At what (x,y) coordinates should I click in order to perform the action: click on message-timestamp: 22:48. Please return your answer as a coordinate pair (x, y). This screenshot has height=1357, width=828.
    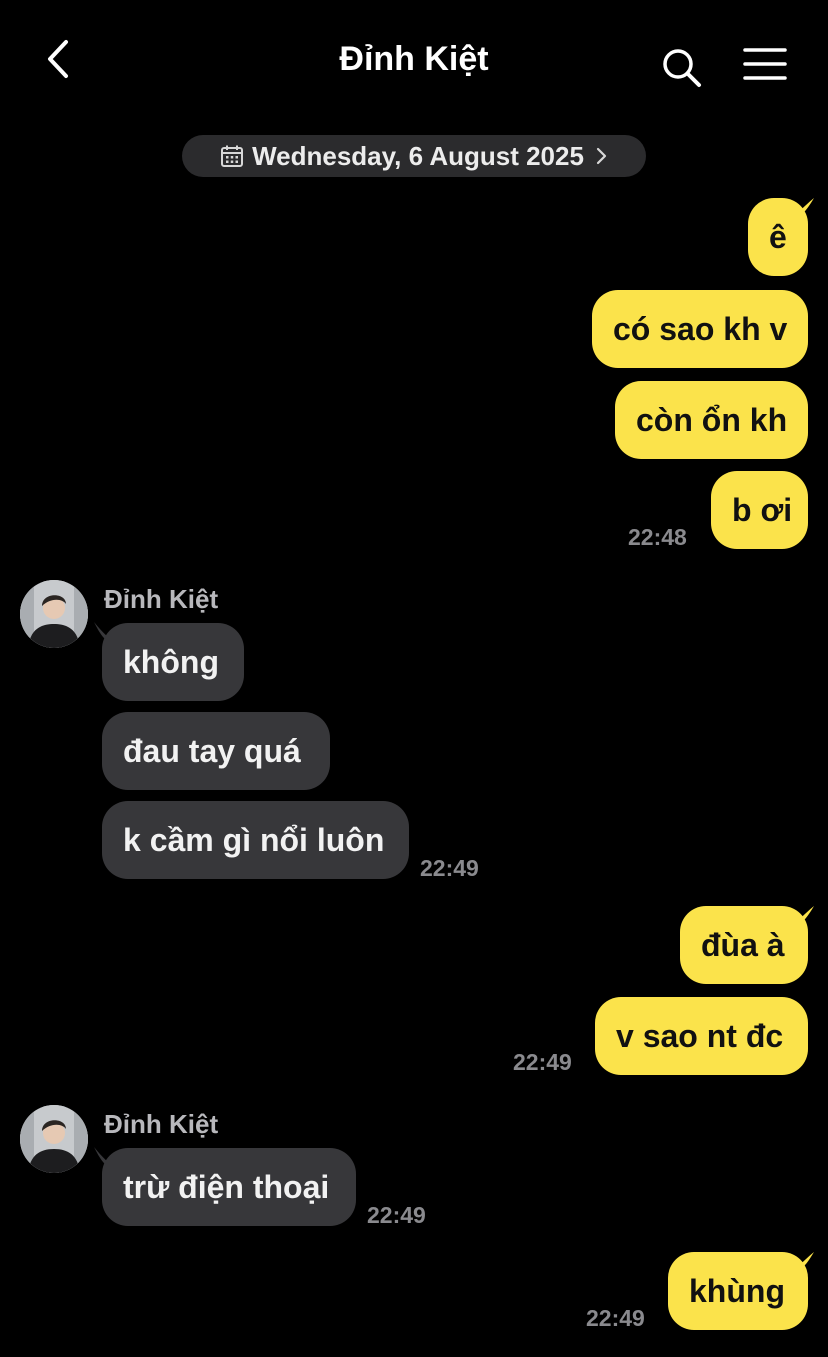
    Looking at the image, I should click on (657, 537).